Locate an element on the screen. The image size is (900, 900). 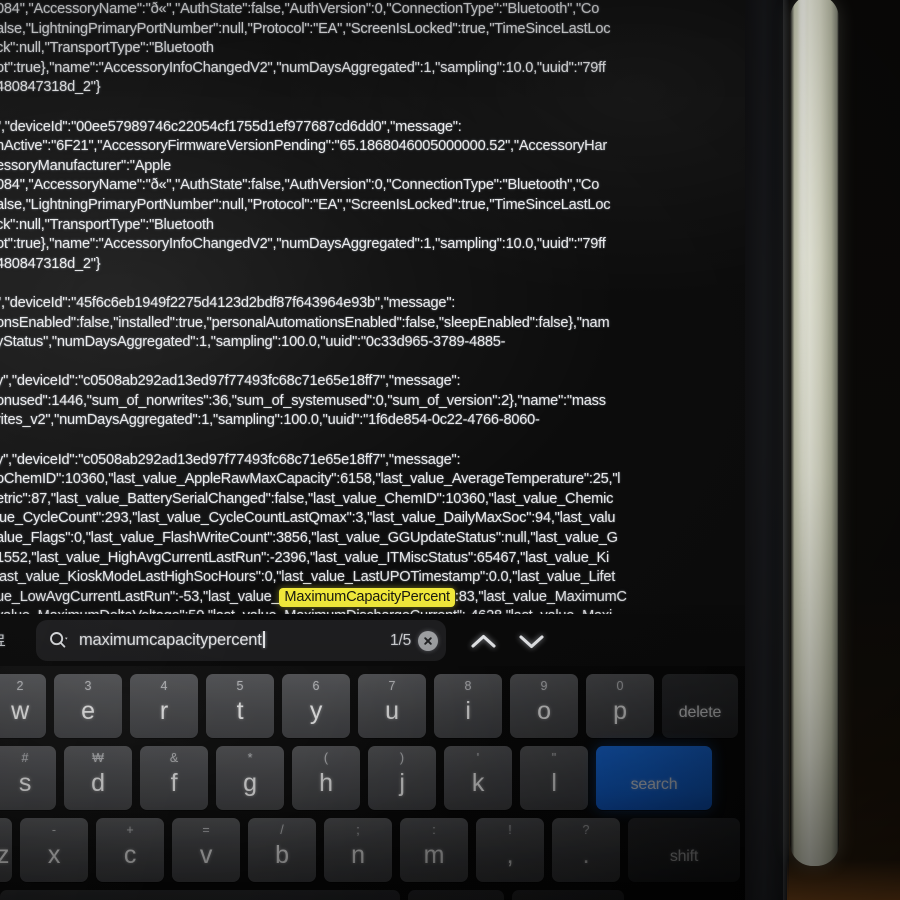
key-x: -x is located at coordinates (54, 850).